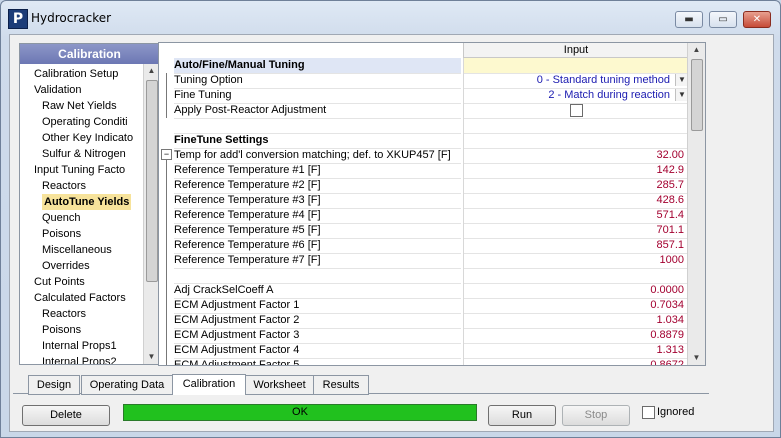 The height and width of the screenshot is (438, 781). Describe the element at coordinates (423, 141) in the screenshot. I see `grid-row: FineTune Settings` at that location.